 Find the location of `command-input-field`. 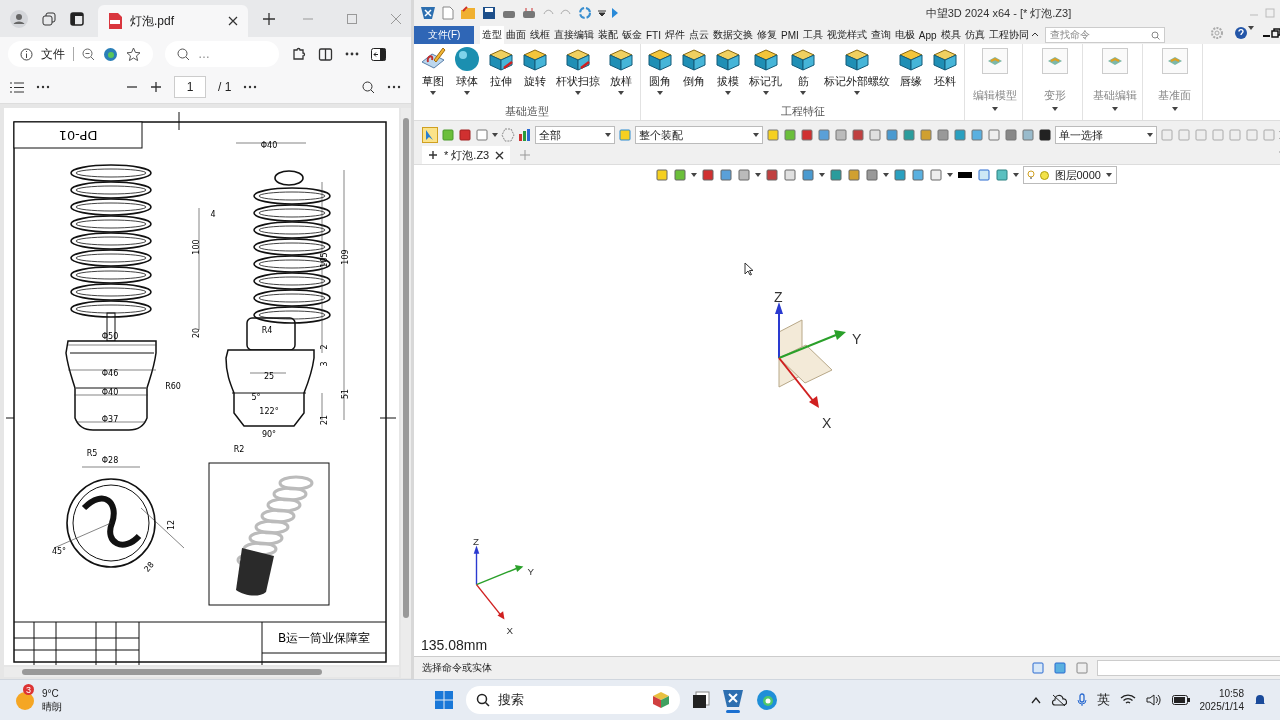

command-input-field is located at coordinates (1188, 668).